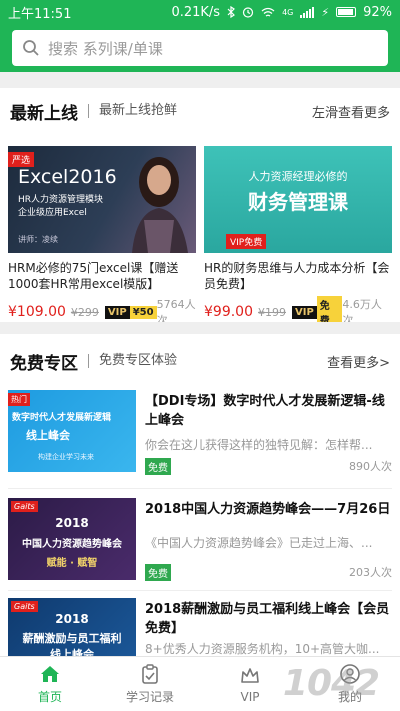  What do you see at coordinates (267, 619) in the screenshot?
I see `course-title: 2018薪酬激励与员工福利线上峰会【会员免费】` at bounding box center [267, 619].